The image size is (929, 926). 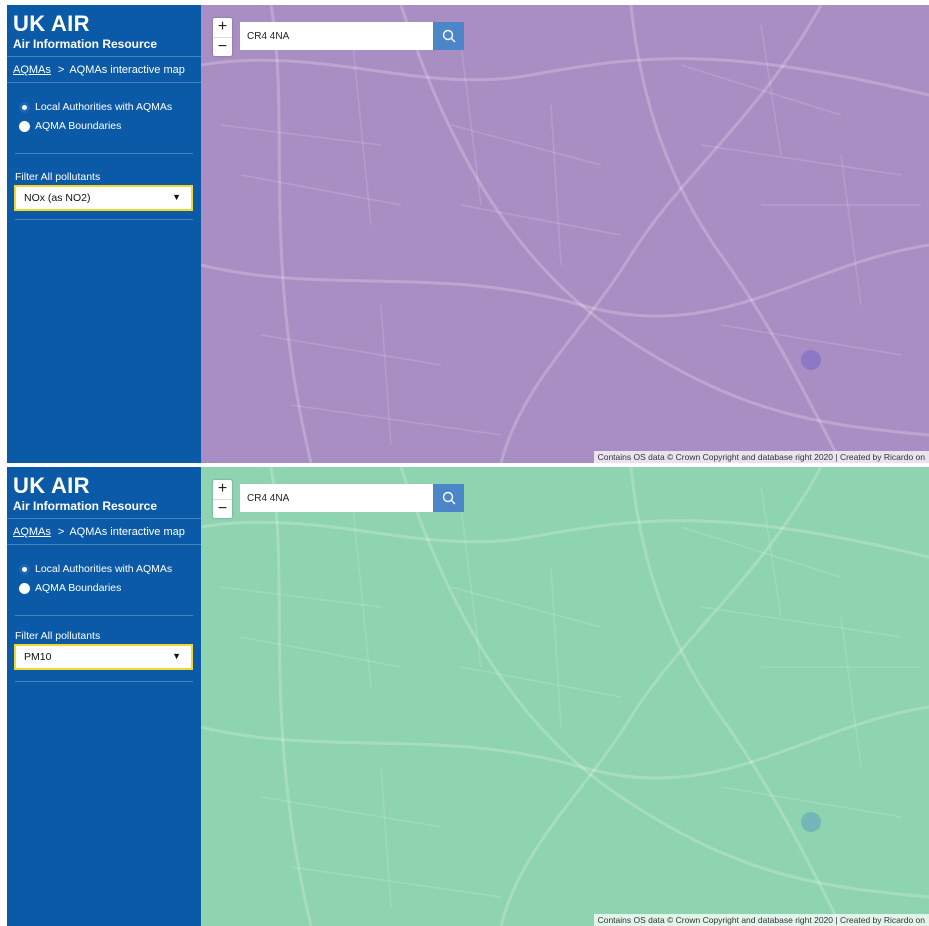 I want to click on pollutant-select-value: PM10, so click(x=38, y=657).